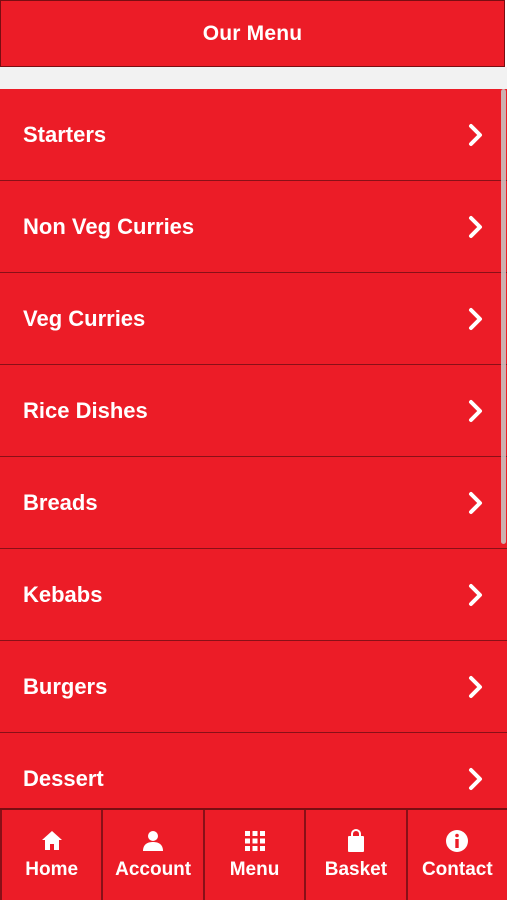 The image size is (507, 900). I want to click on scrollbar, so click(503, 316).